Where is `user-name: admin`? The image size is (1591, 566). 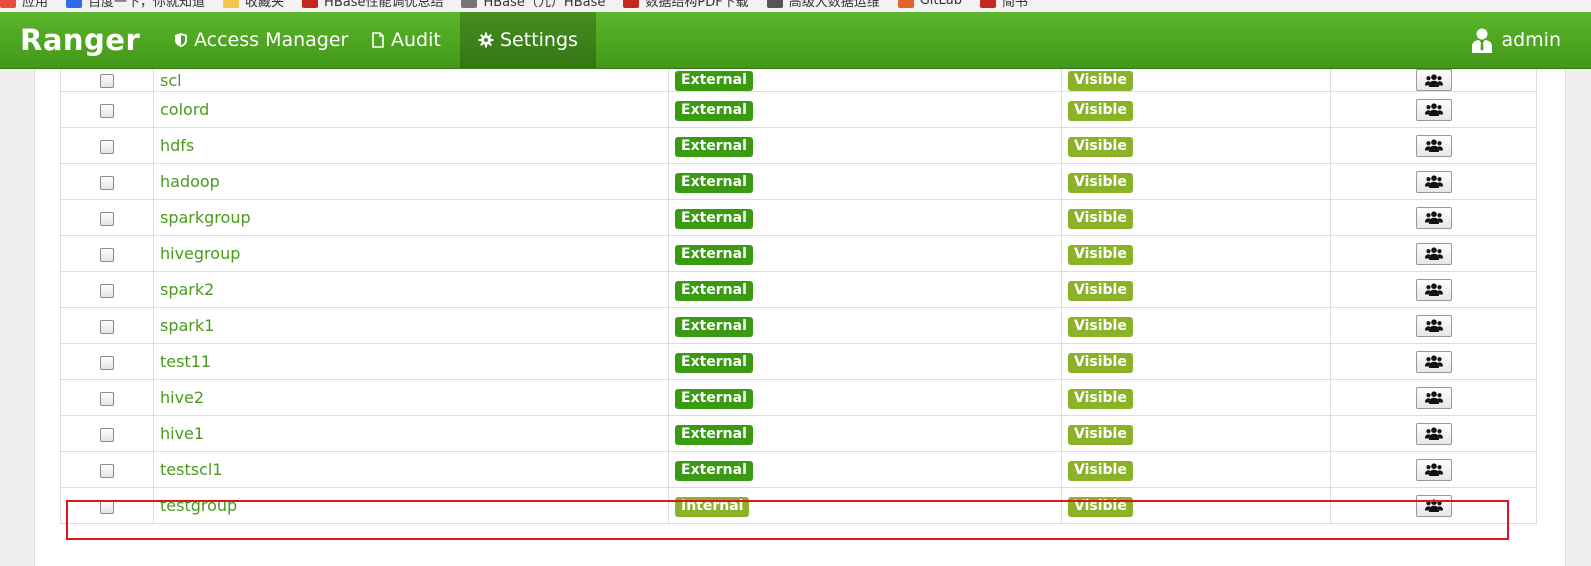 user-name: admin is located at coordinates (1531, 40).